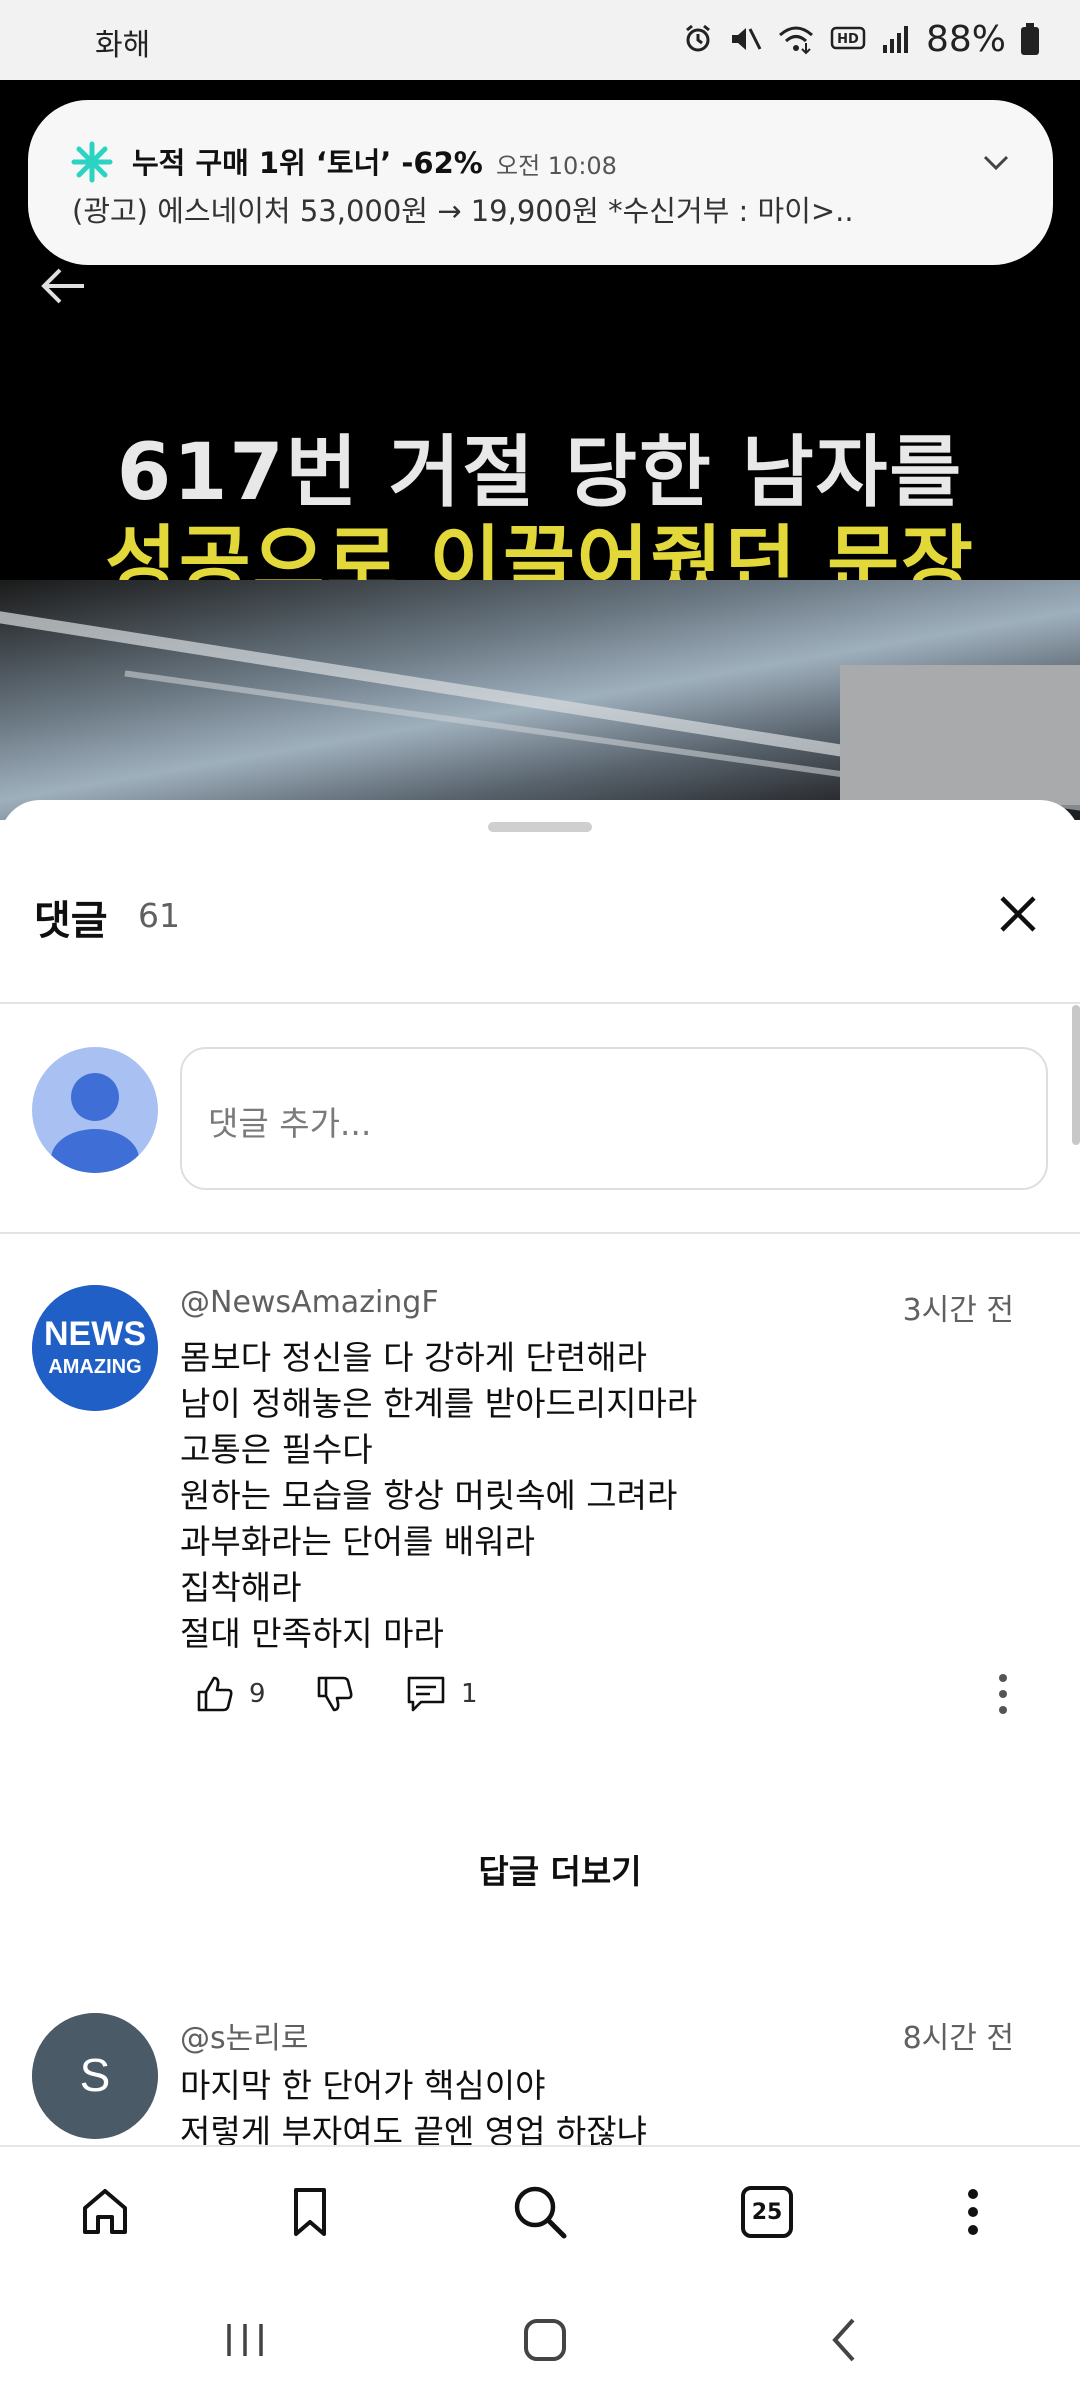 This screenshot has width=1080, height=2400. Describe the element at coordinates (540, 1003) in the screenshot. I see `header-divider` at that location.